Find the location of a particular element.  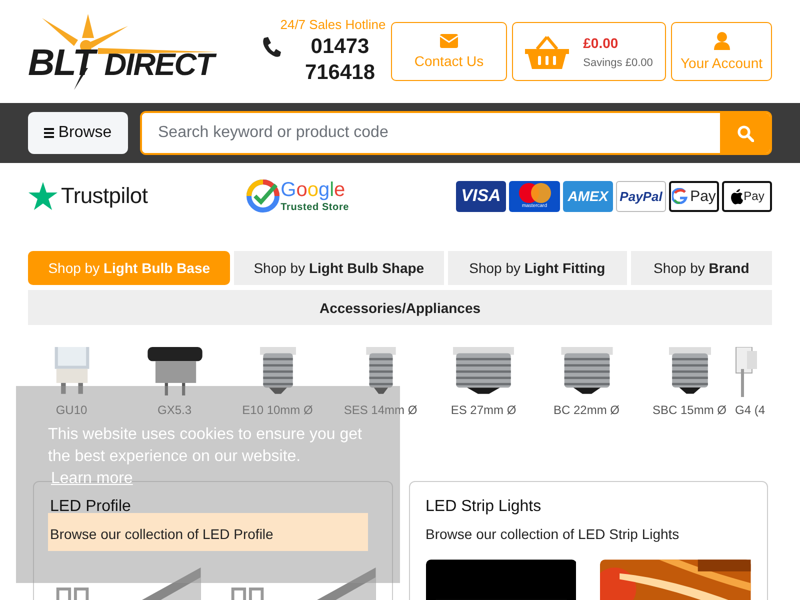

base-label: BC 22mm Ø is located at coordinates (586, 410).